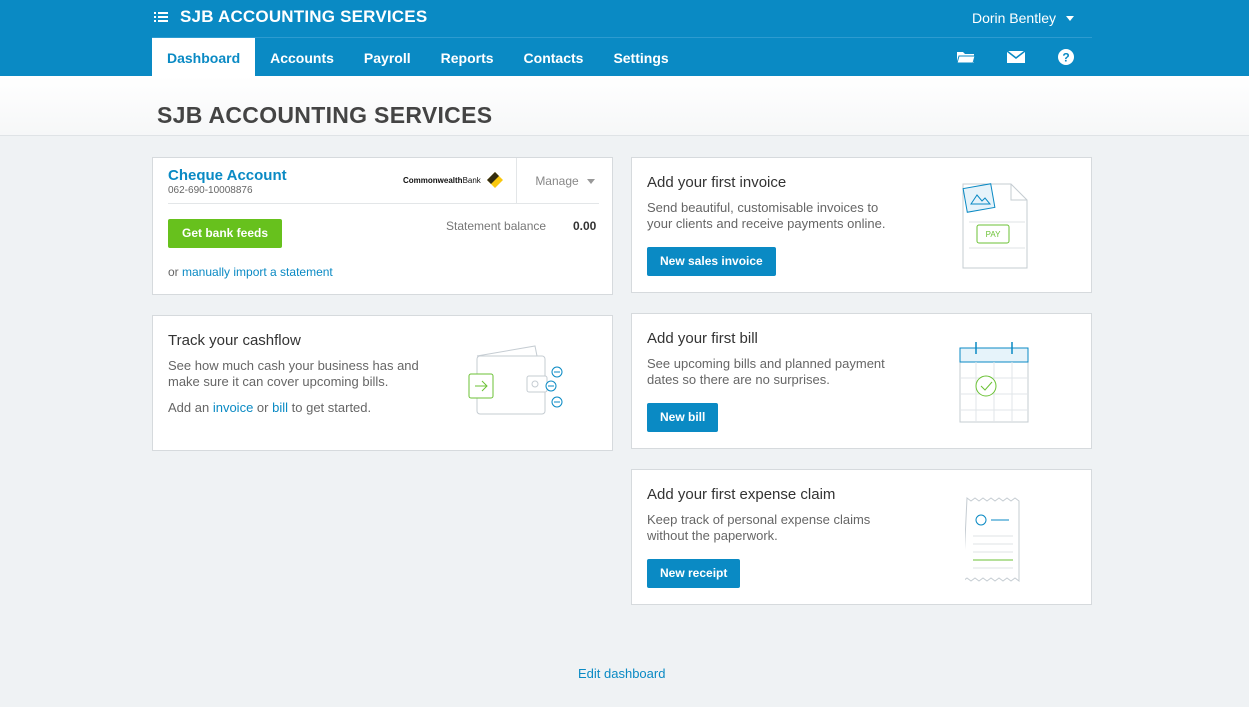 This screenshot has width=1249, height=707. What do you see at coordinates (433, 180) in the screenshot?
I see `bank-logo-bold: Commonwealth` at bounding box center [433, 180].